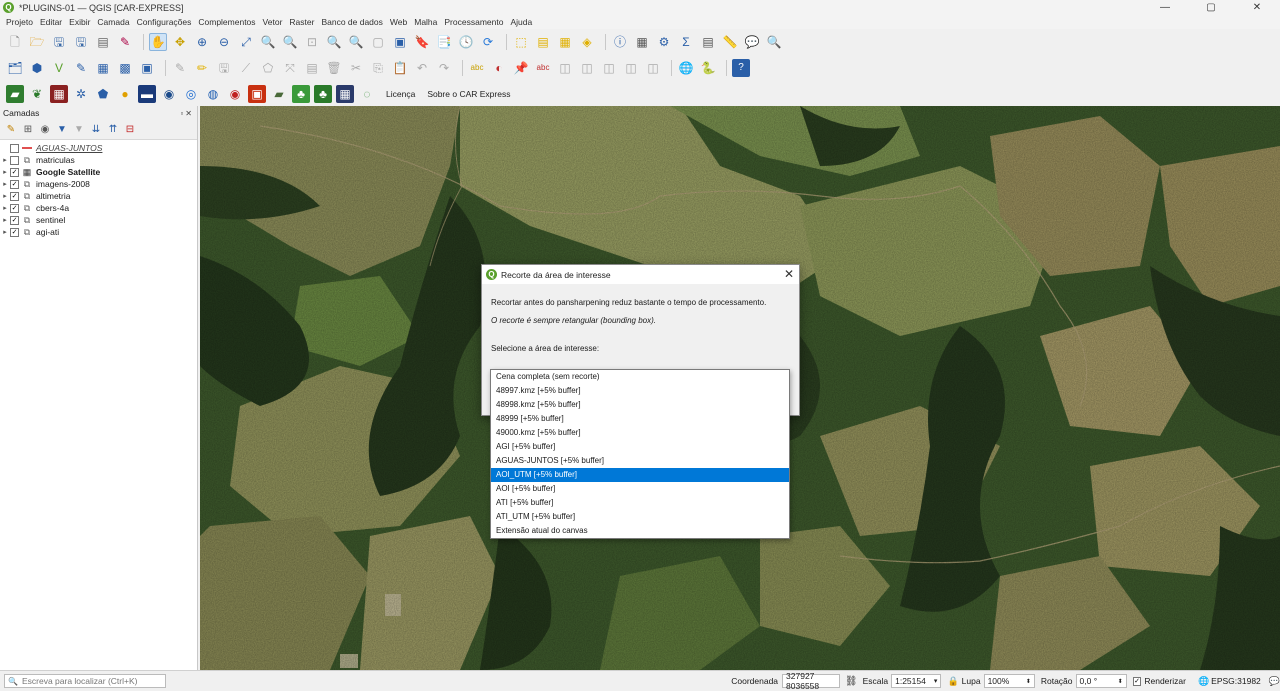 Image resolution: width=1280 pixels, height=691 pixels. Describe the element at coordinates (664, 42) in the screenshot. I see `processing-toolbox-icon: ⚙` at that location.